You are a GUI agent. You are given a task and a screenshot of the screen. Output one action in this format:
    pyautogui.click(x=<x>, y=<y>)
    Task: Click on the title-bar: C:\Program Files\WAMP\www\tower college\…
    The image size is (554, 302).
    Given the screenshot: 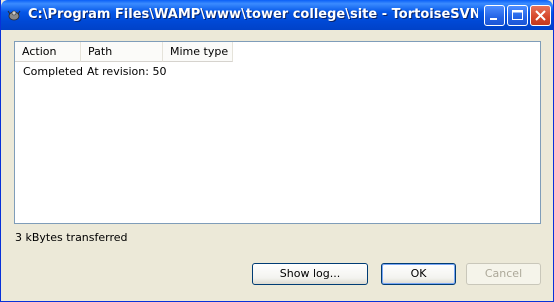 What is the action you would take?
    pyautogui.click(x=277, y=15)
    